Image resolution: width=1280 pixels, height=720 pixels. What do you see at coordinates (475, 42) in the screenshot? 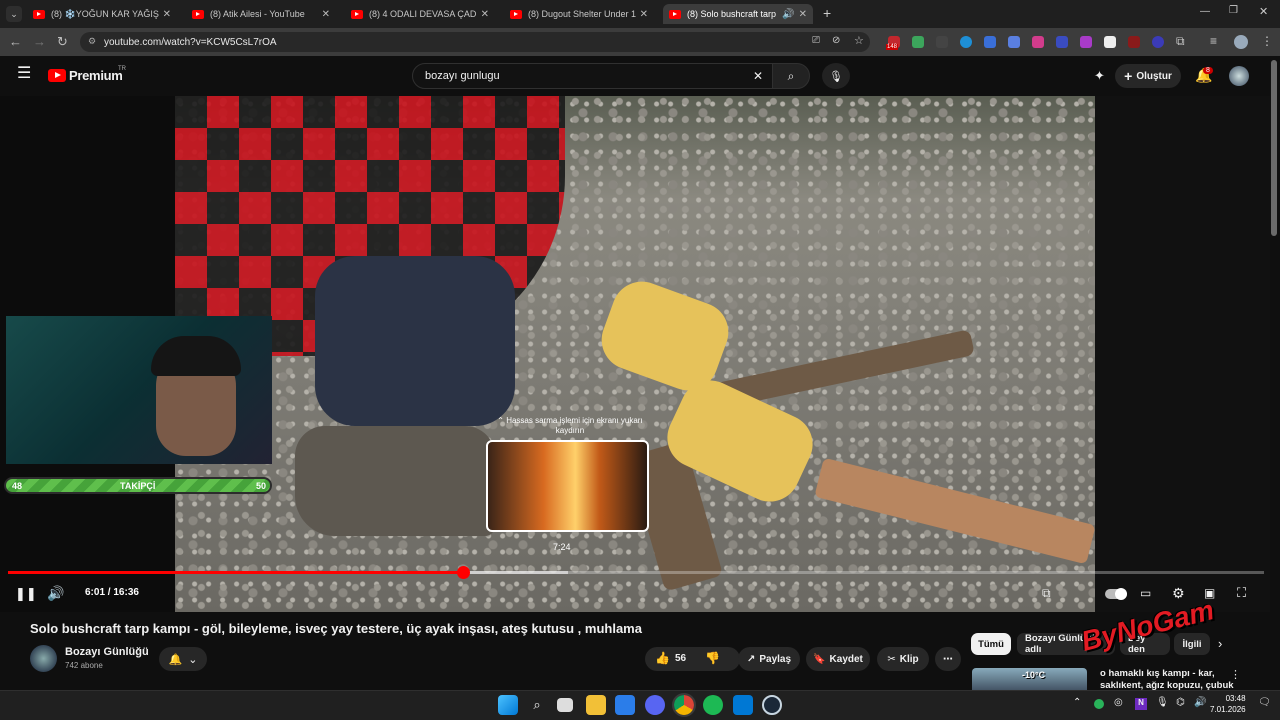
I see `address-bar: ⚙ youtube.com/watch?v=KCW5CsL7rOA ⎚ ⊘ ☆` at bounding box center [475, 42].